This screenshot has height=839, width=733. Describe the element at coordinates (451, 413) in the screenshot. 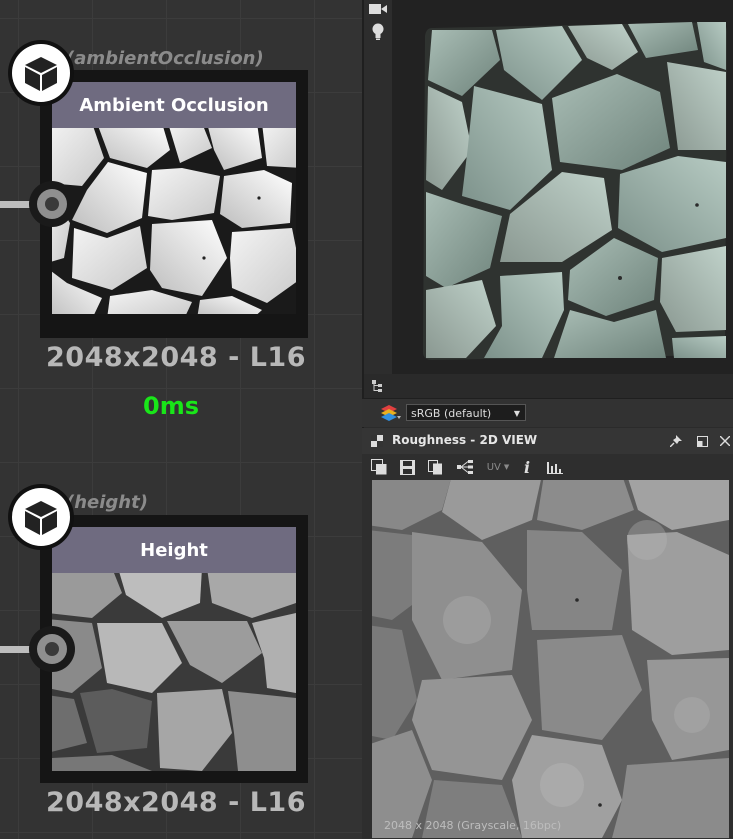

I see `colorspace-value: sRGB (default)` at that location.